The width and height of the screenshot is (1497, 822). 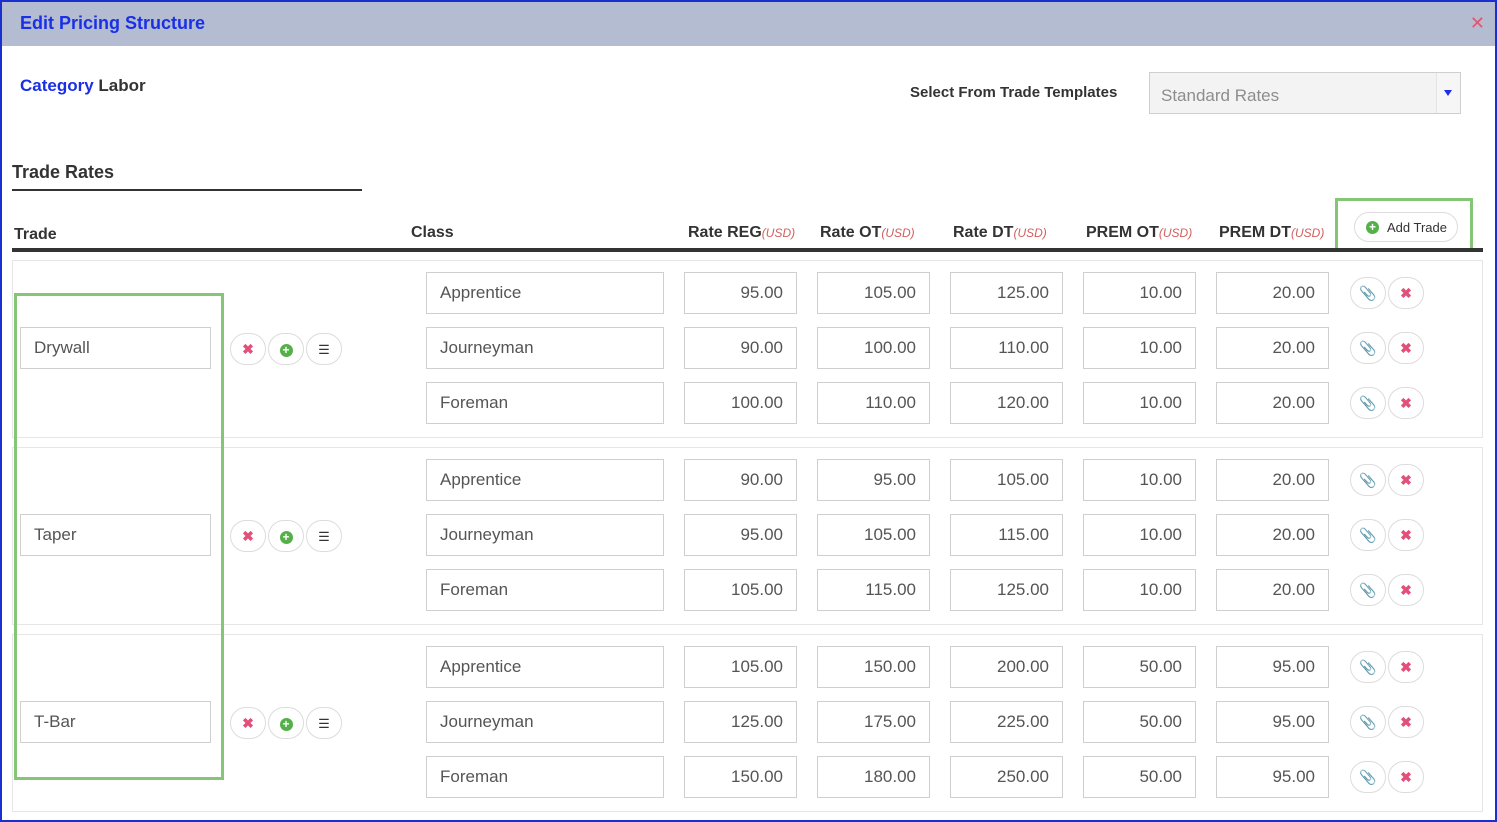 What do you see at coordinates (740, 777) in the screenshot?
I see `rate-reg-input: 150.00` at bounding box center [740, 777].